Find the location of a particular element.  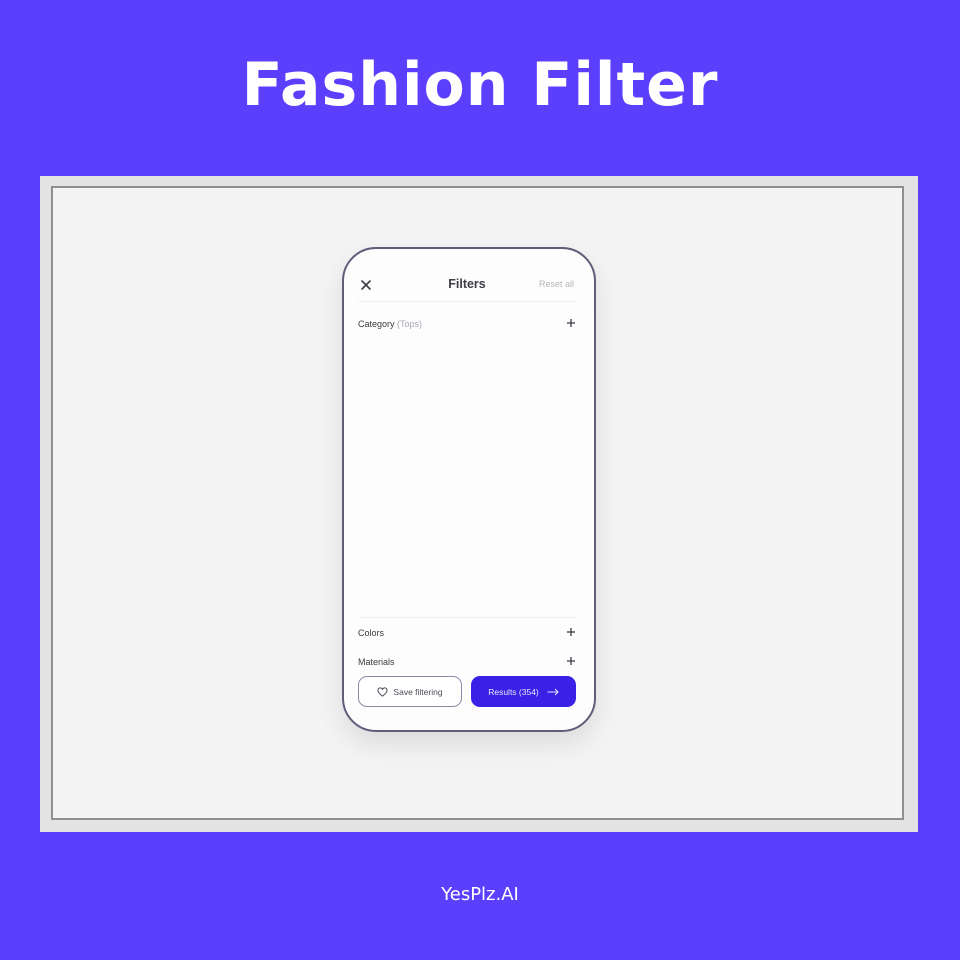

colors-label: Colors is located at coordinates (371, 633).